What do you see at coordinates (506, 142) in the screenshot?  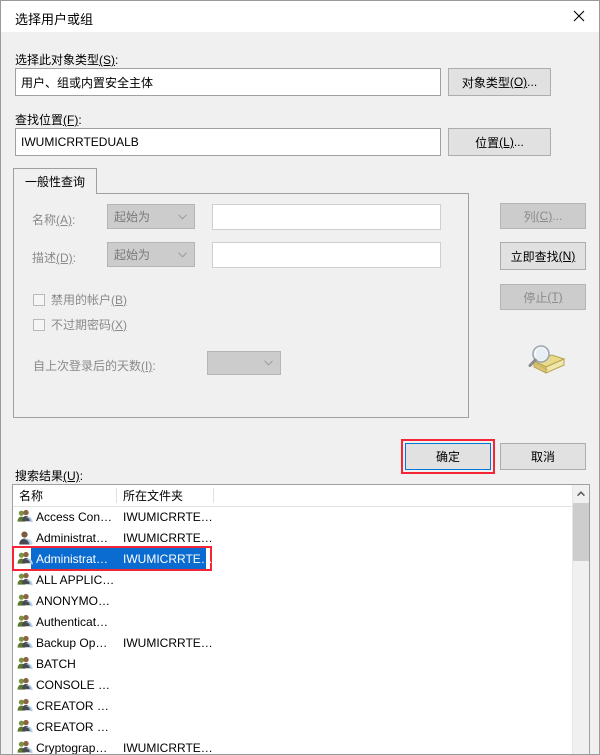 I see `locations-button-accel: (L)` at bounding box center [506, 142].